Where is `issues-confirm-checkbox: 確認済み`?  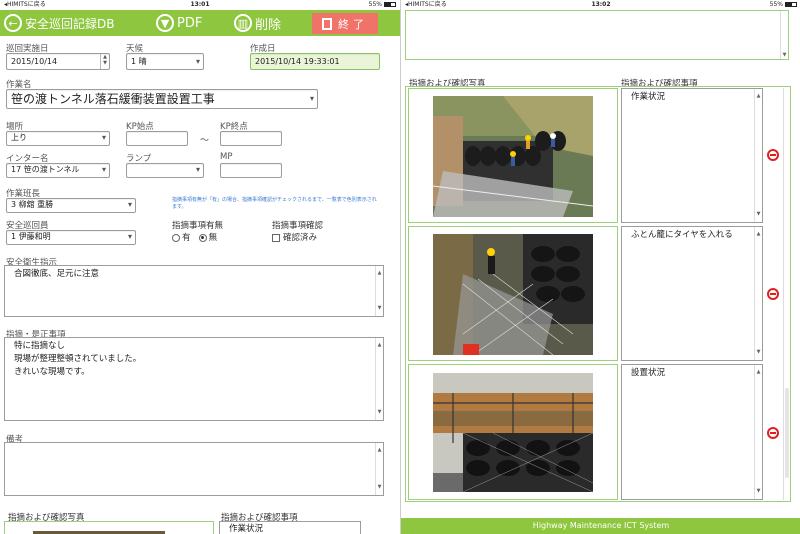
issues-confirm-checkbox: 確認済み is located at coordinates (294, 237).